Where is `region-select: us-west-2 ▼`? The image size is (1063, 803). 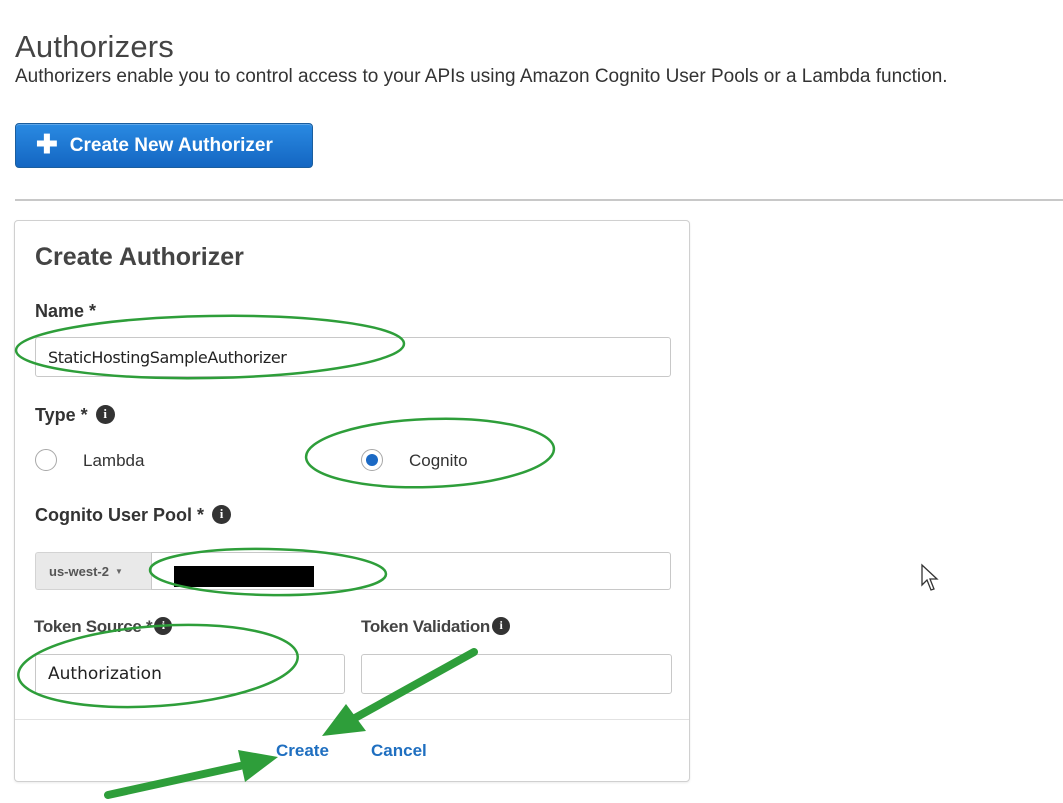 region-select: us-west-2 ▼ is located at coordinates (93, 571).